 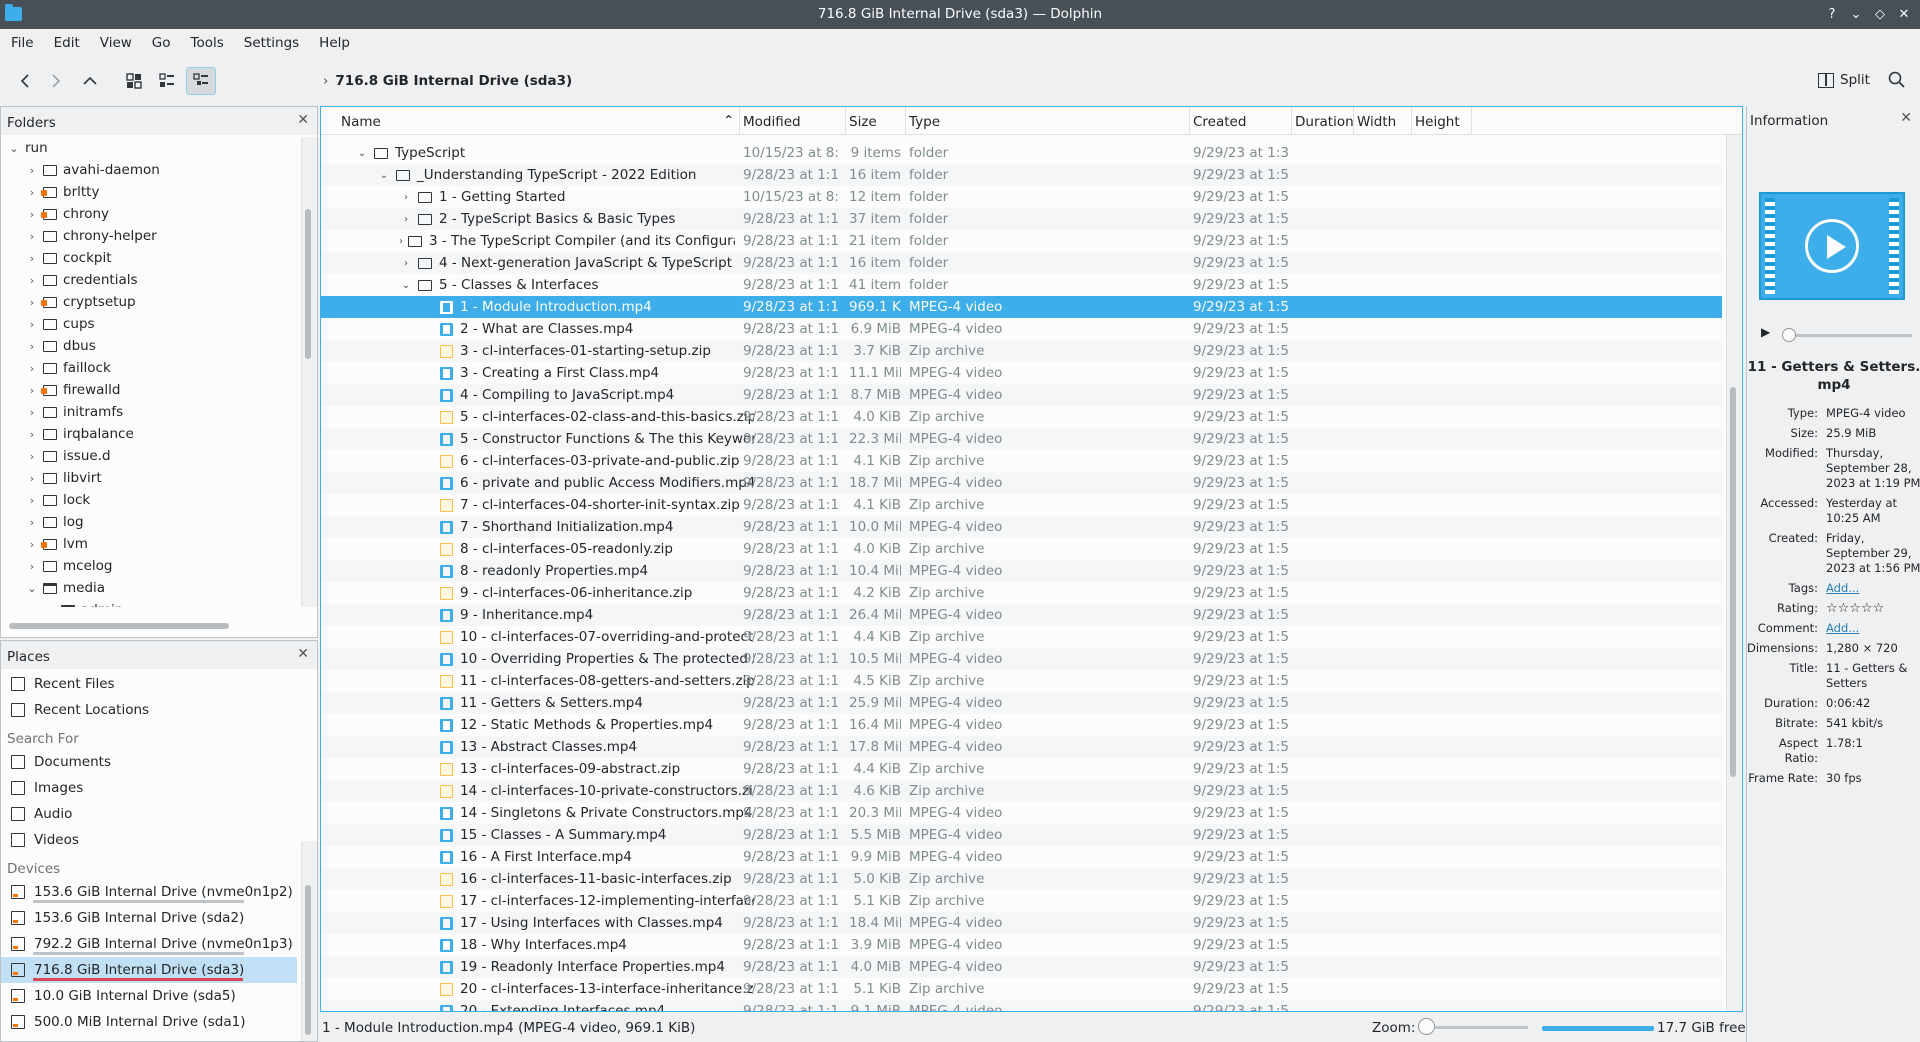 I want to click on menu-view: View, so click(x=117, y=43).